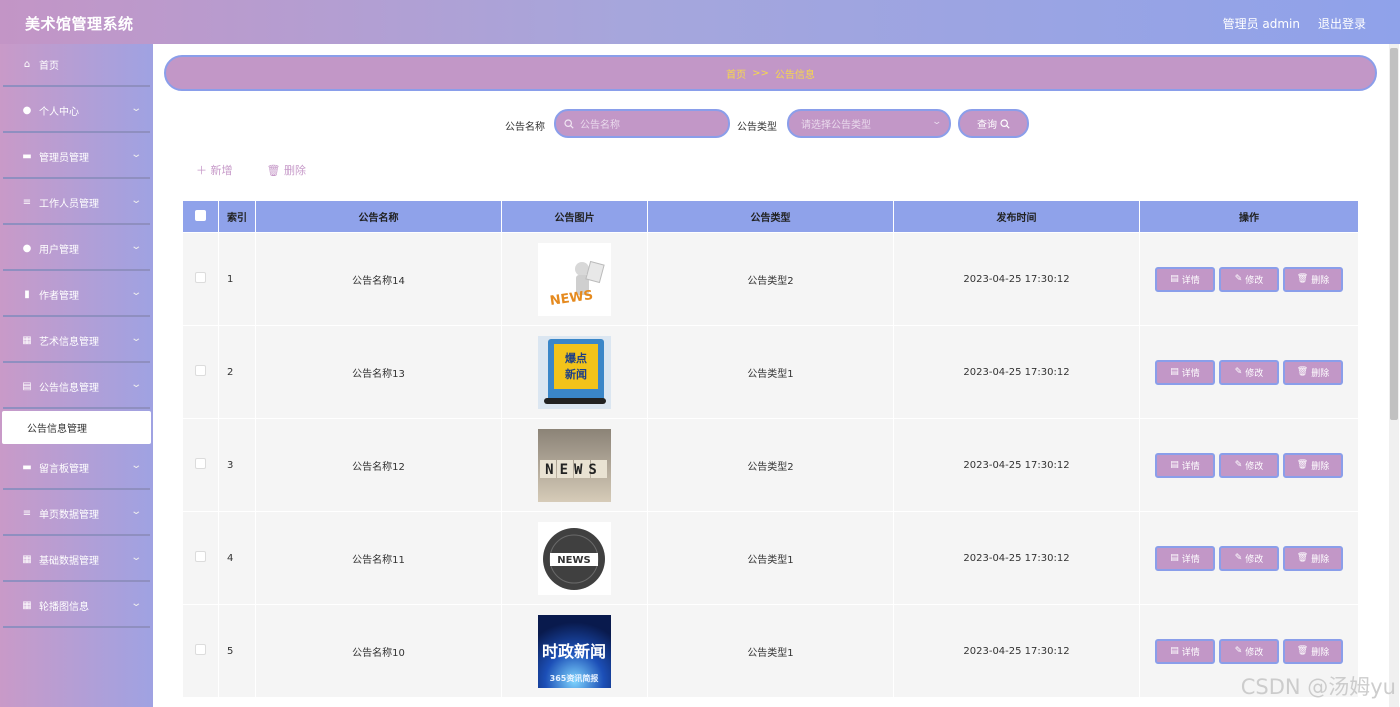 This screenshot has height=707, width=1400. I want to click on current-user: 管理员 admin, so click(1261, 23).